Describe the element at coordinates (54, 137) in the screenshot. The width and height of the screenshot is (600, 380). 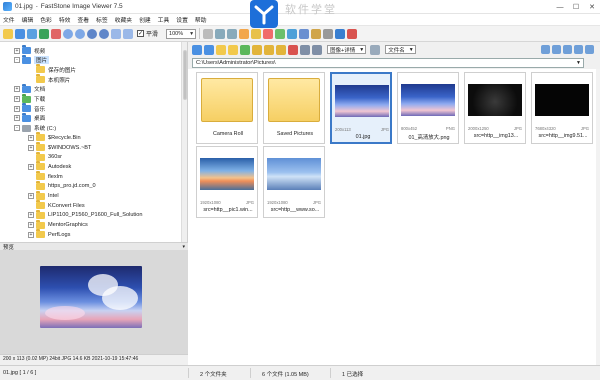
I see `tree-item: + $Recycle.Bin` at that location.